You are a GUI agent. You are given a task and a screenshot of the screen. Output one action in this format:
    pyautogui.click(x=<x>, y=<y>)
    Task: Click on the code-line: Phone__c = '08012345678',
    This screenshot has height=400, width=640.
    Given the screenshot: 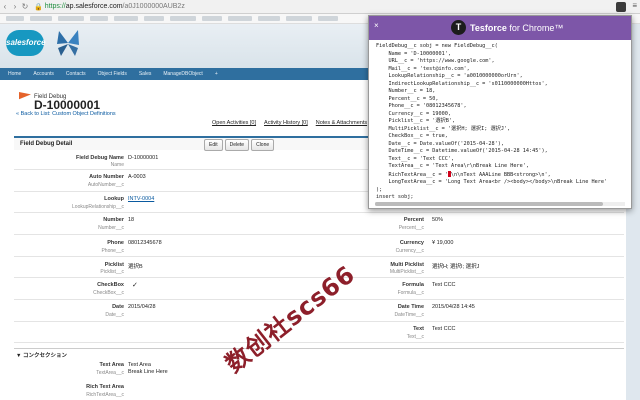 What is the action you would take?
    pyautogui.click(x=421, y=106)
    